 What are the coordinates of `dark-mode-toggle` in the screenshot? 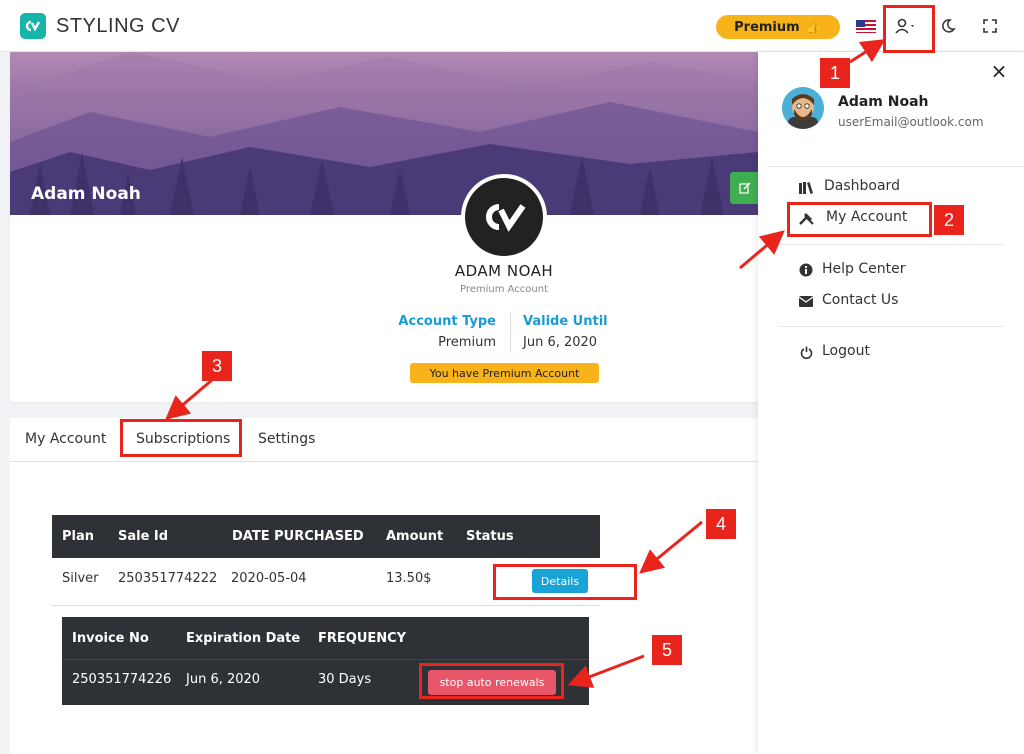 It's located at (948, 26).